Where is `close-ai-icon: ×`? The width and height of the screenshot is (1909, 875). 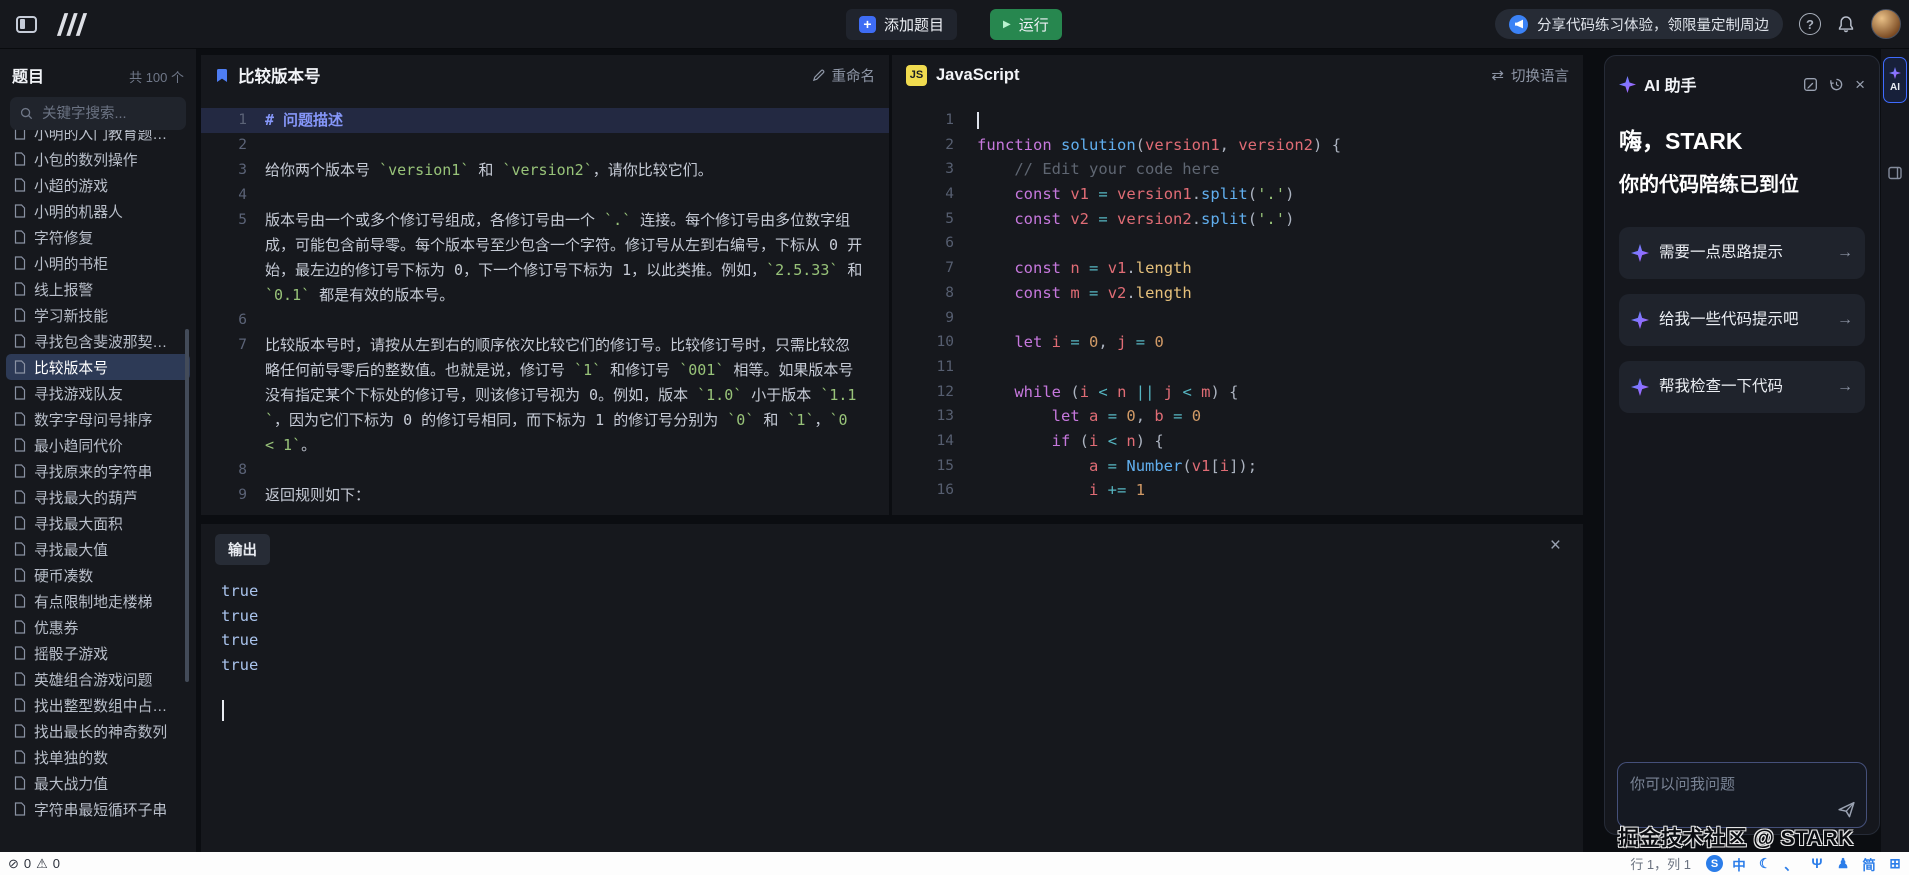
close-ai-icon: × is located at coordinates (1860, 84).